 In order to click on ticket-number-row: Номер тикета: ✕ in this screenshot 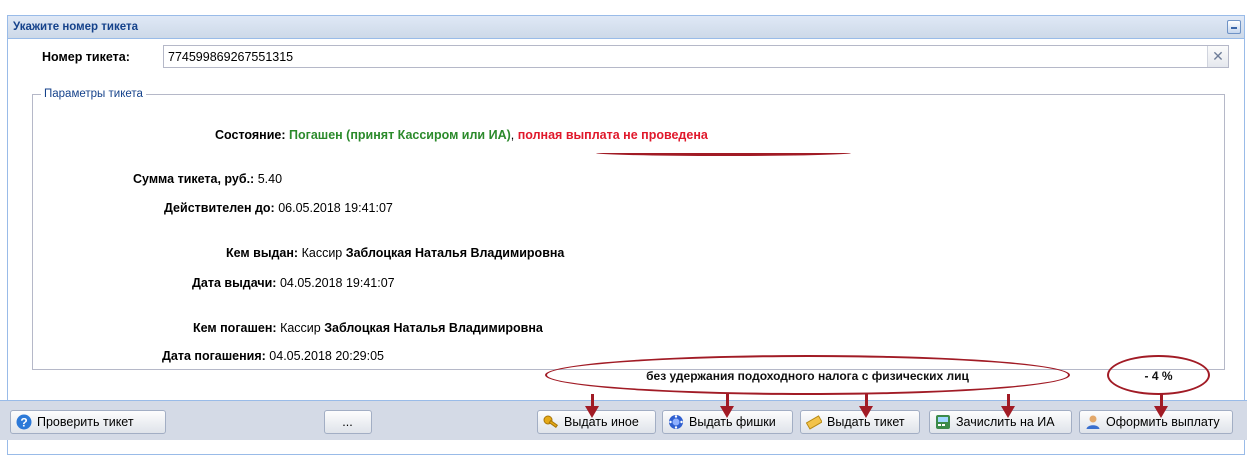, I will do `click(623, 57)`.